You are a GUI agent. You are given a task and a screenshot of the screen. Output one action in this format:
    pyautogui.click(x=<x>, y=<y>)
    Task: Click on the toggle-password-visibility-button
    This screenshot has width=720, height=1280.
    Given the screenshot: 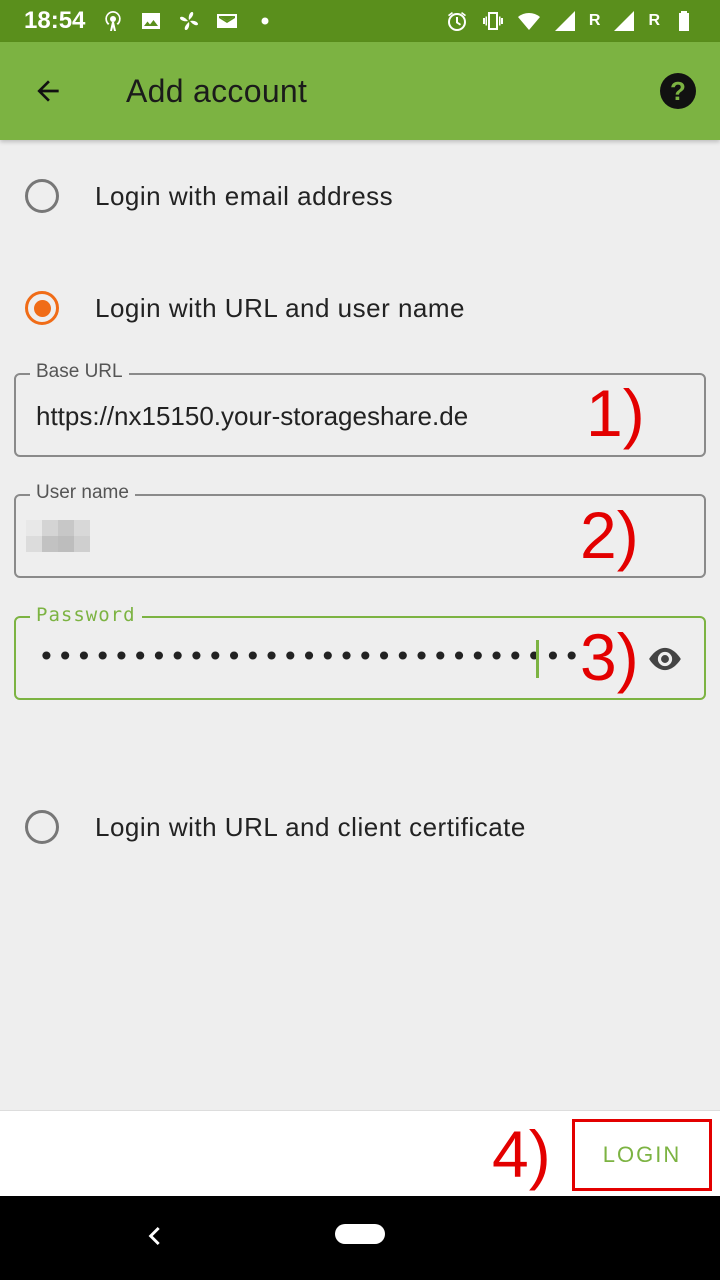 What is the action you would take?
    pyautogui.click(x=665, y=659)
    